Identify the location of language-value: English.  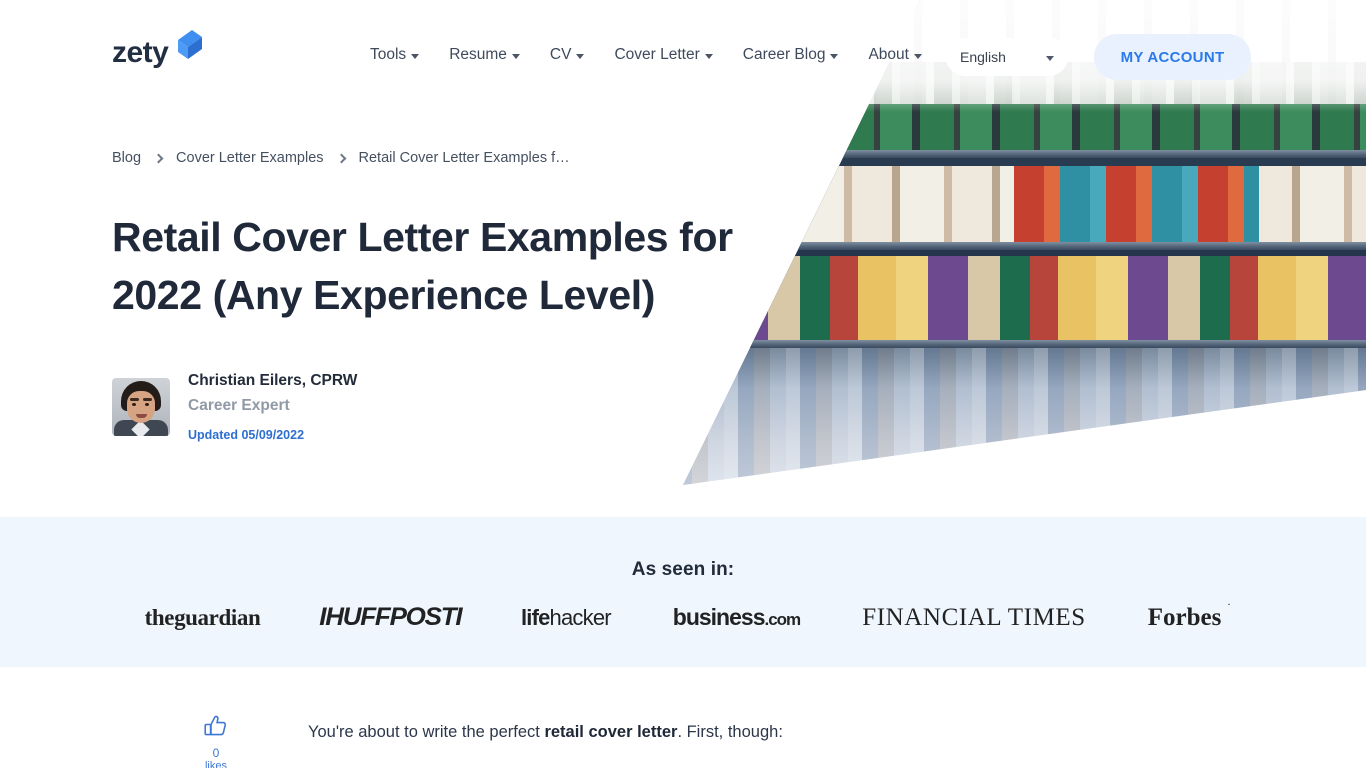
(983, 57).